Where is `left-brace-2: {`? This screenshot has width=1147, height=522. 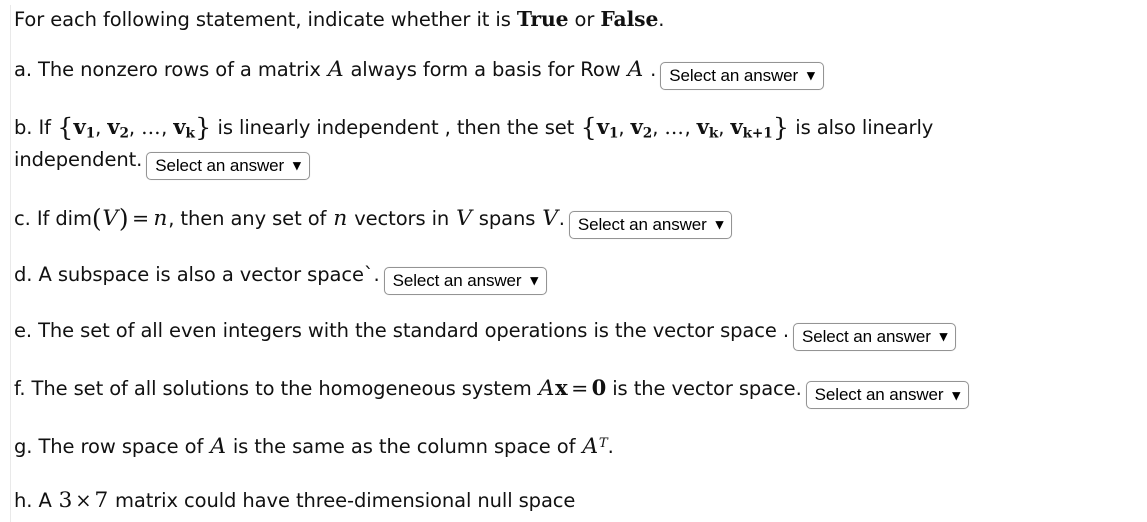 left-brace-2: { is located at coordinates (588, 126).